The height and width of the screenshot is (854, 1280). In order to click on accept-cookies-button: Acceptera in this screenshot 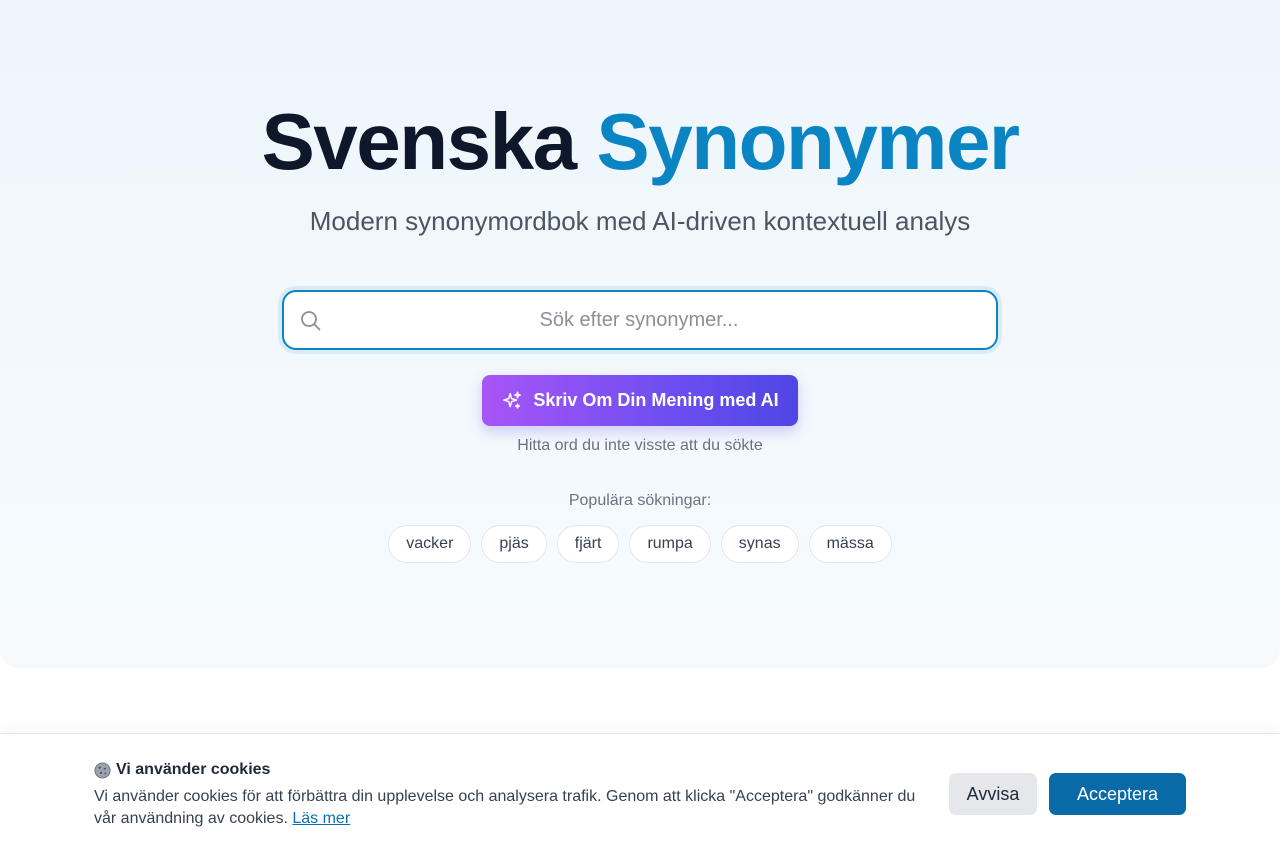, I will do `click(1117, 794)`.